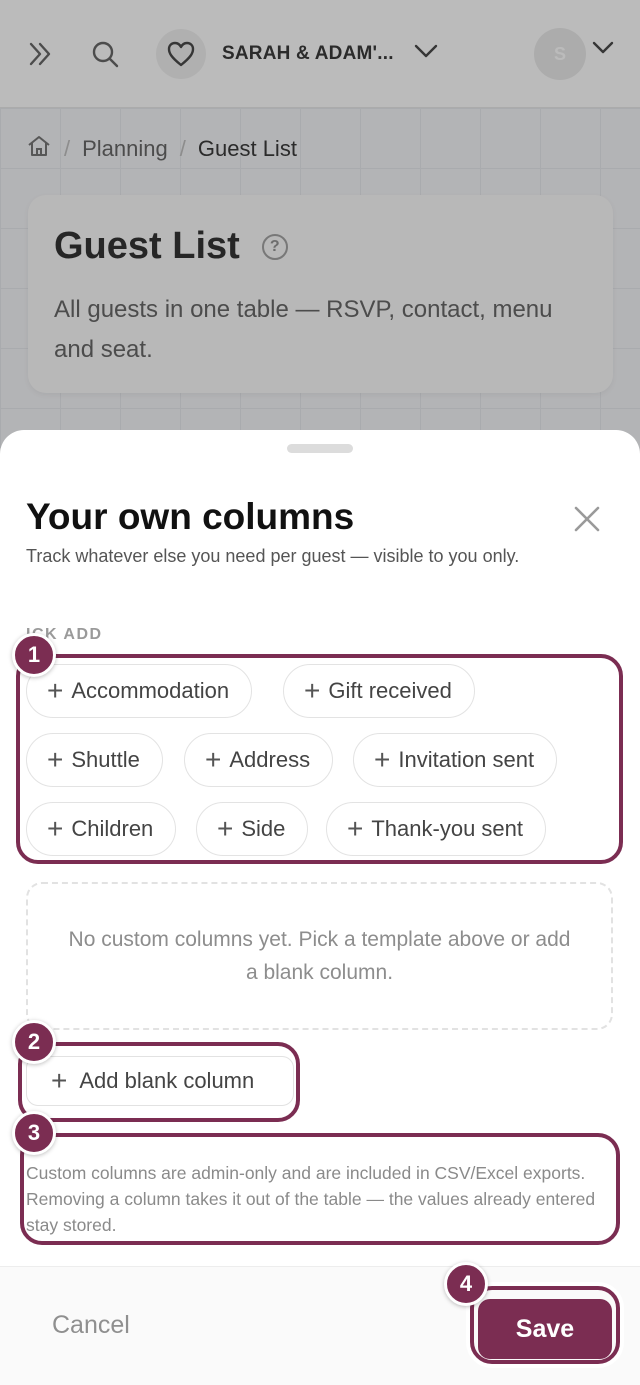 Image resolution: width=640 pixels, height=1385 pixels. What do you see at coordinates (159, 1082) in the screenshot?
I see `highlight-add-blank` at bounding box center [159, 1082].